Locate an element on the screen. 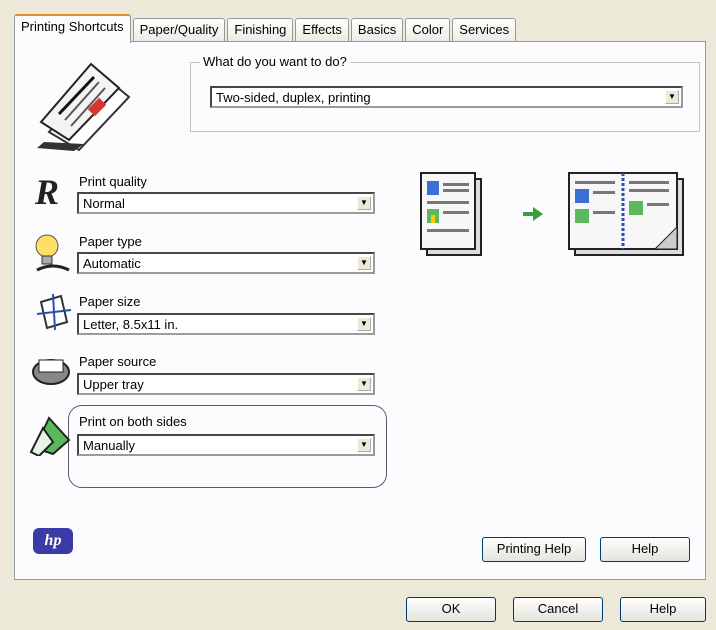 The height and width of the screenshot is (630, 716). paper-size-label: Paper size is located at coordinates (110, 301).